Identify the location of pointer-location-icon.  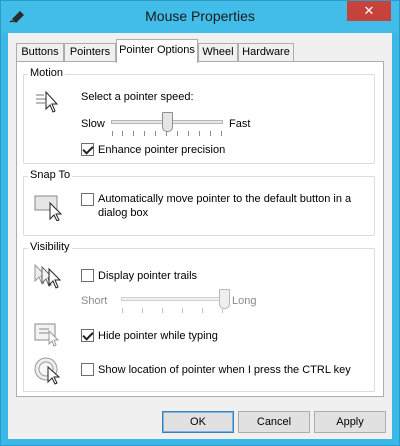
(49, 370).